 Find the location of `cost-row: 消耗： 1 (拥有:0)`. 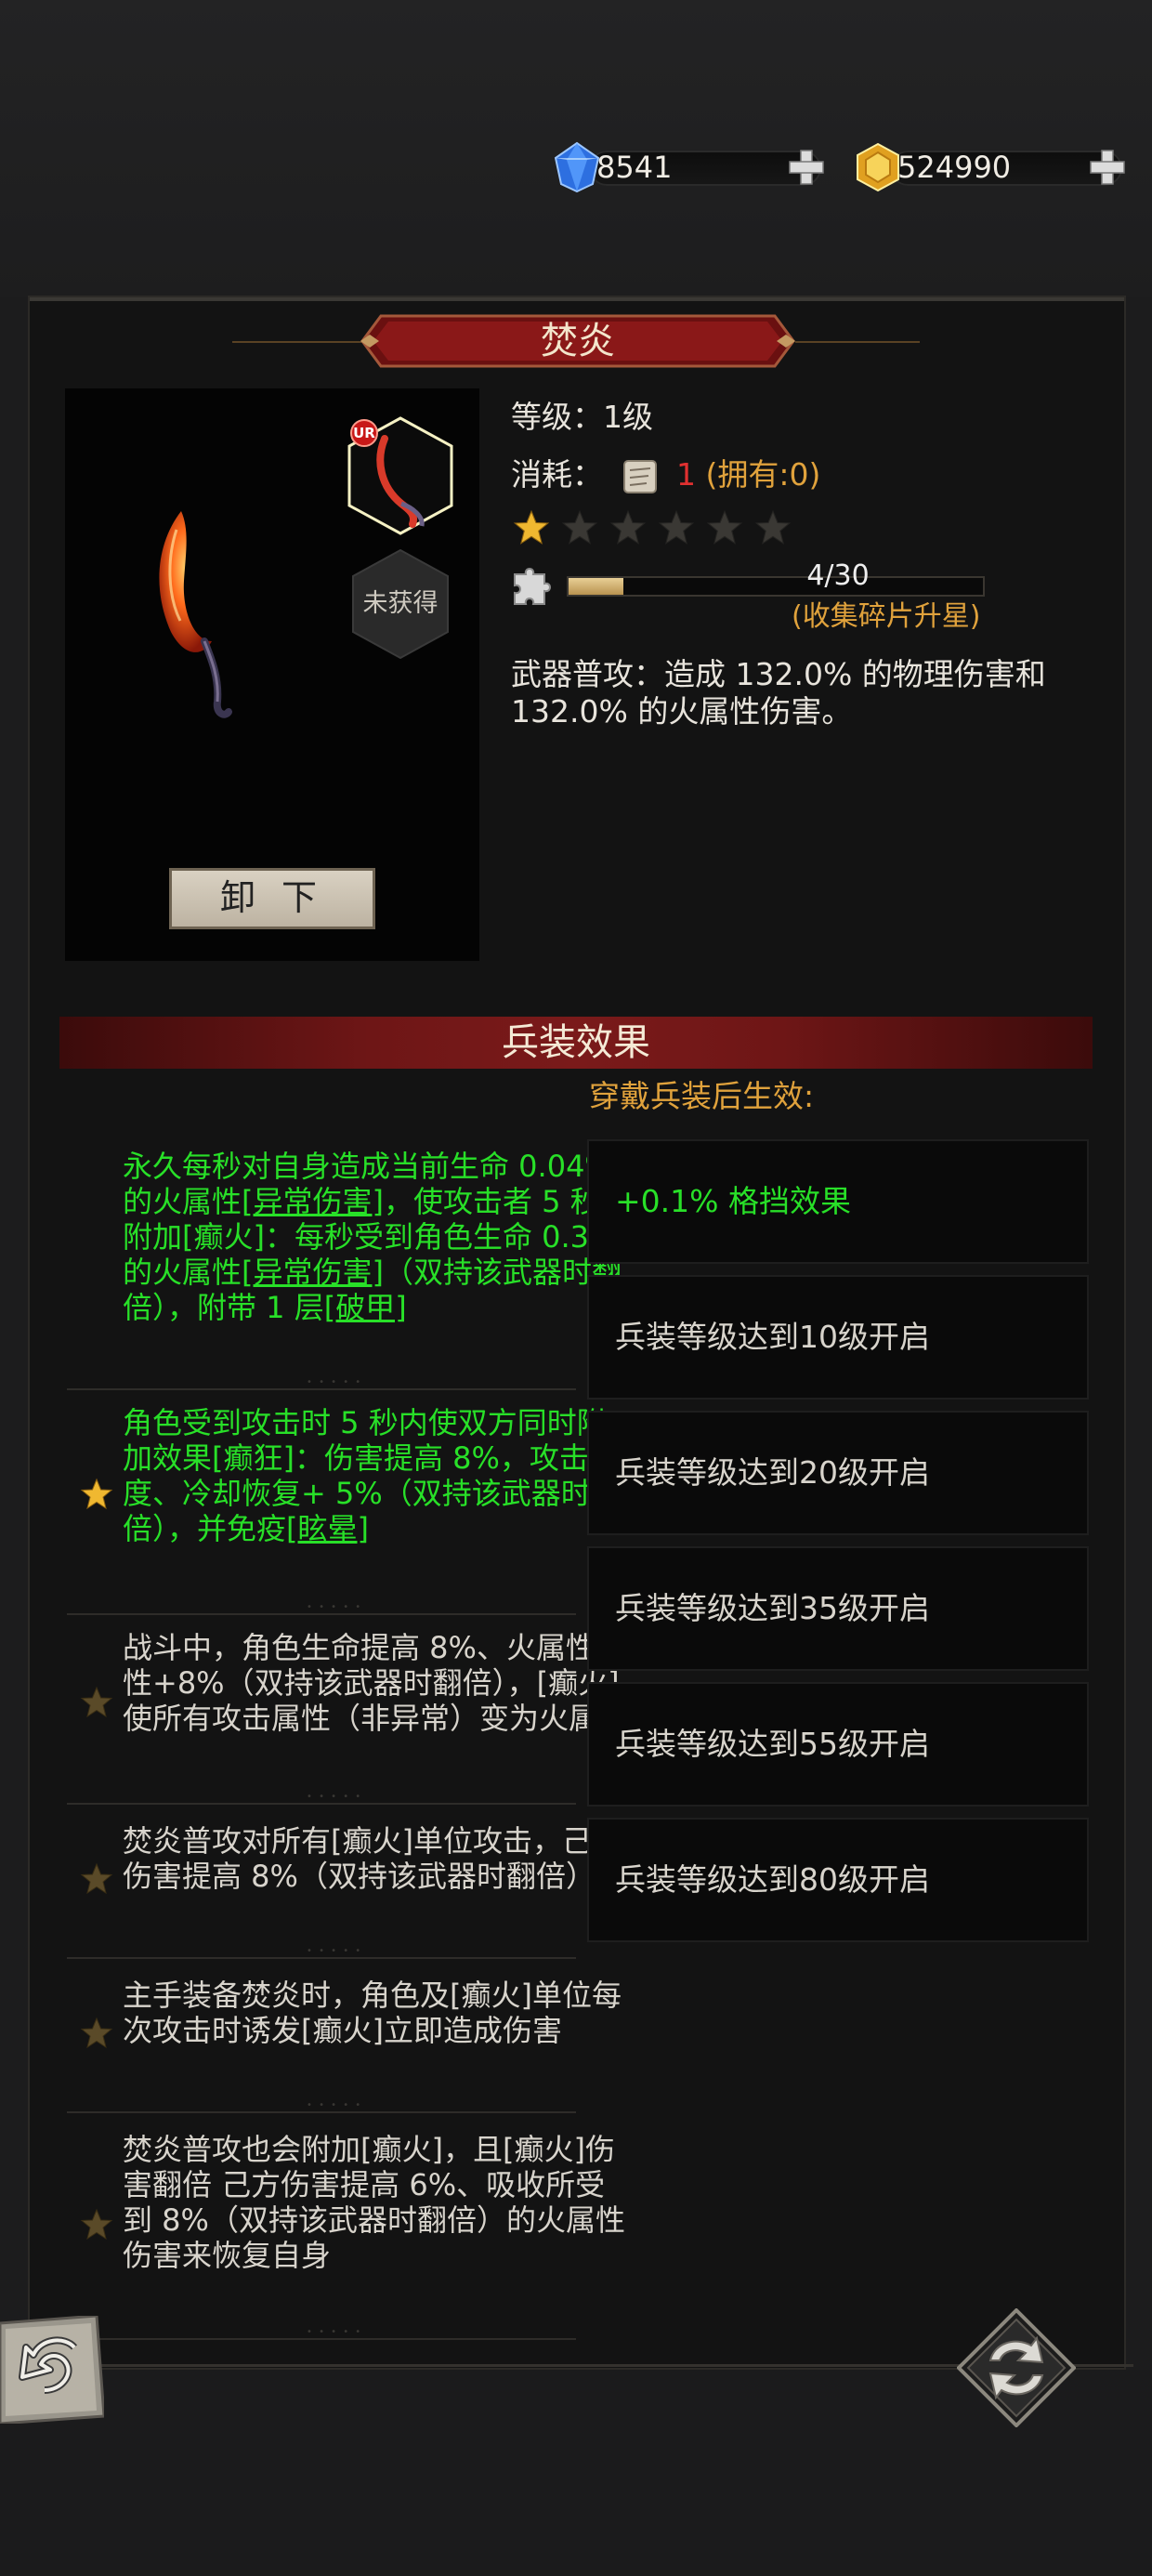

cost-row: 消耗： 1 (拥有:0) is located at coordinates (665, 475).